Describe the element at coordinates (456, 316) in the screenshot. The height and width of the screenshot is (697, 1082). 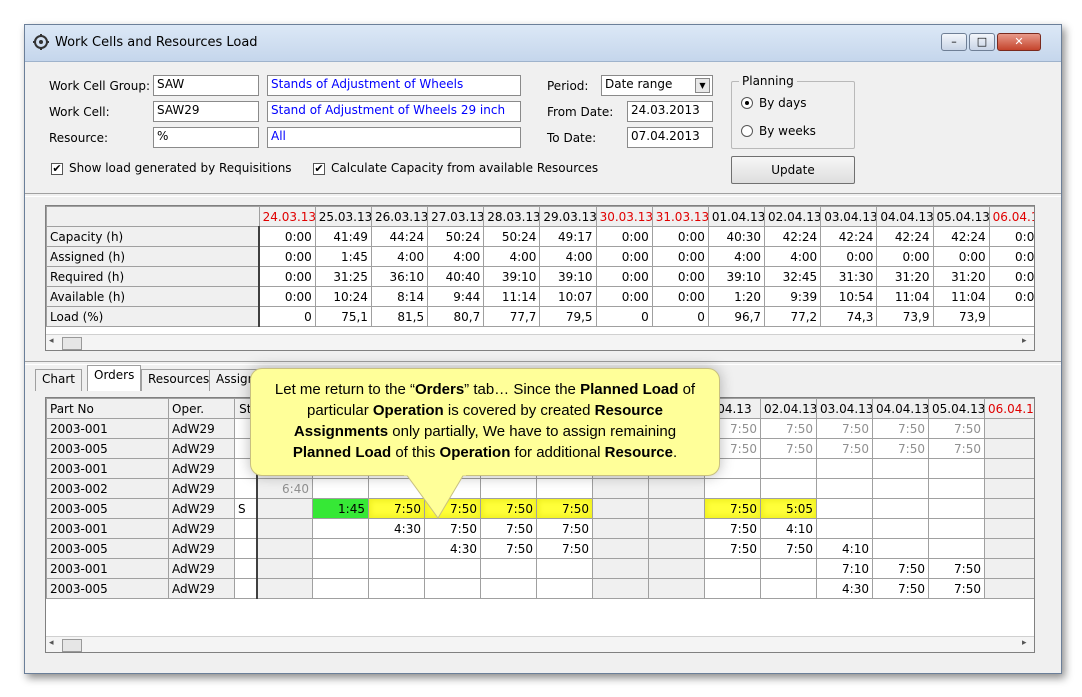
I see `summary-cell: 80,7` at that location.